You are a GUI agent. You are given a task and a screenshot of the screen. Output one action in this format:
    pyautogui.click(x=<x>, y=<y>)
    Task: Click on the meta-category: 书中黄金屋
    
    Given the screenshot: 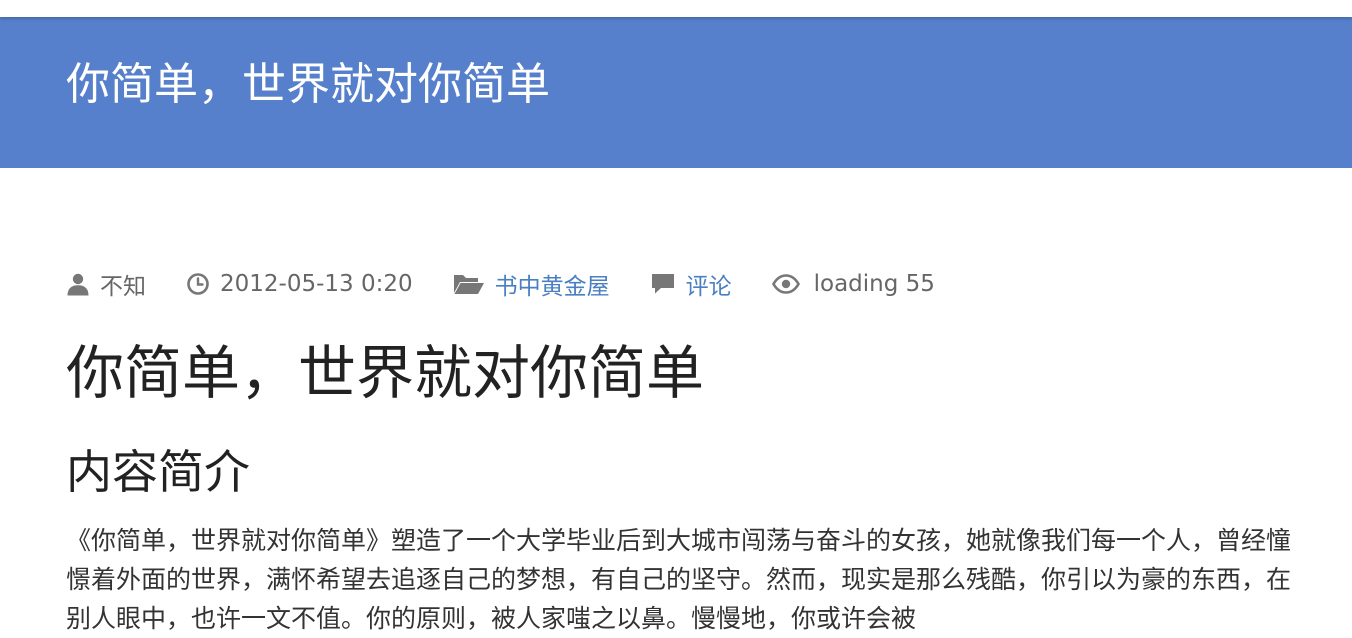 What is the action you would take?
    pyautogui.click(x=531, y=284)
    